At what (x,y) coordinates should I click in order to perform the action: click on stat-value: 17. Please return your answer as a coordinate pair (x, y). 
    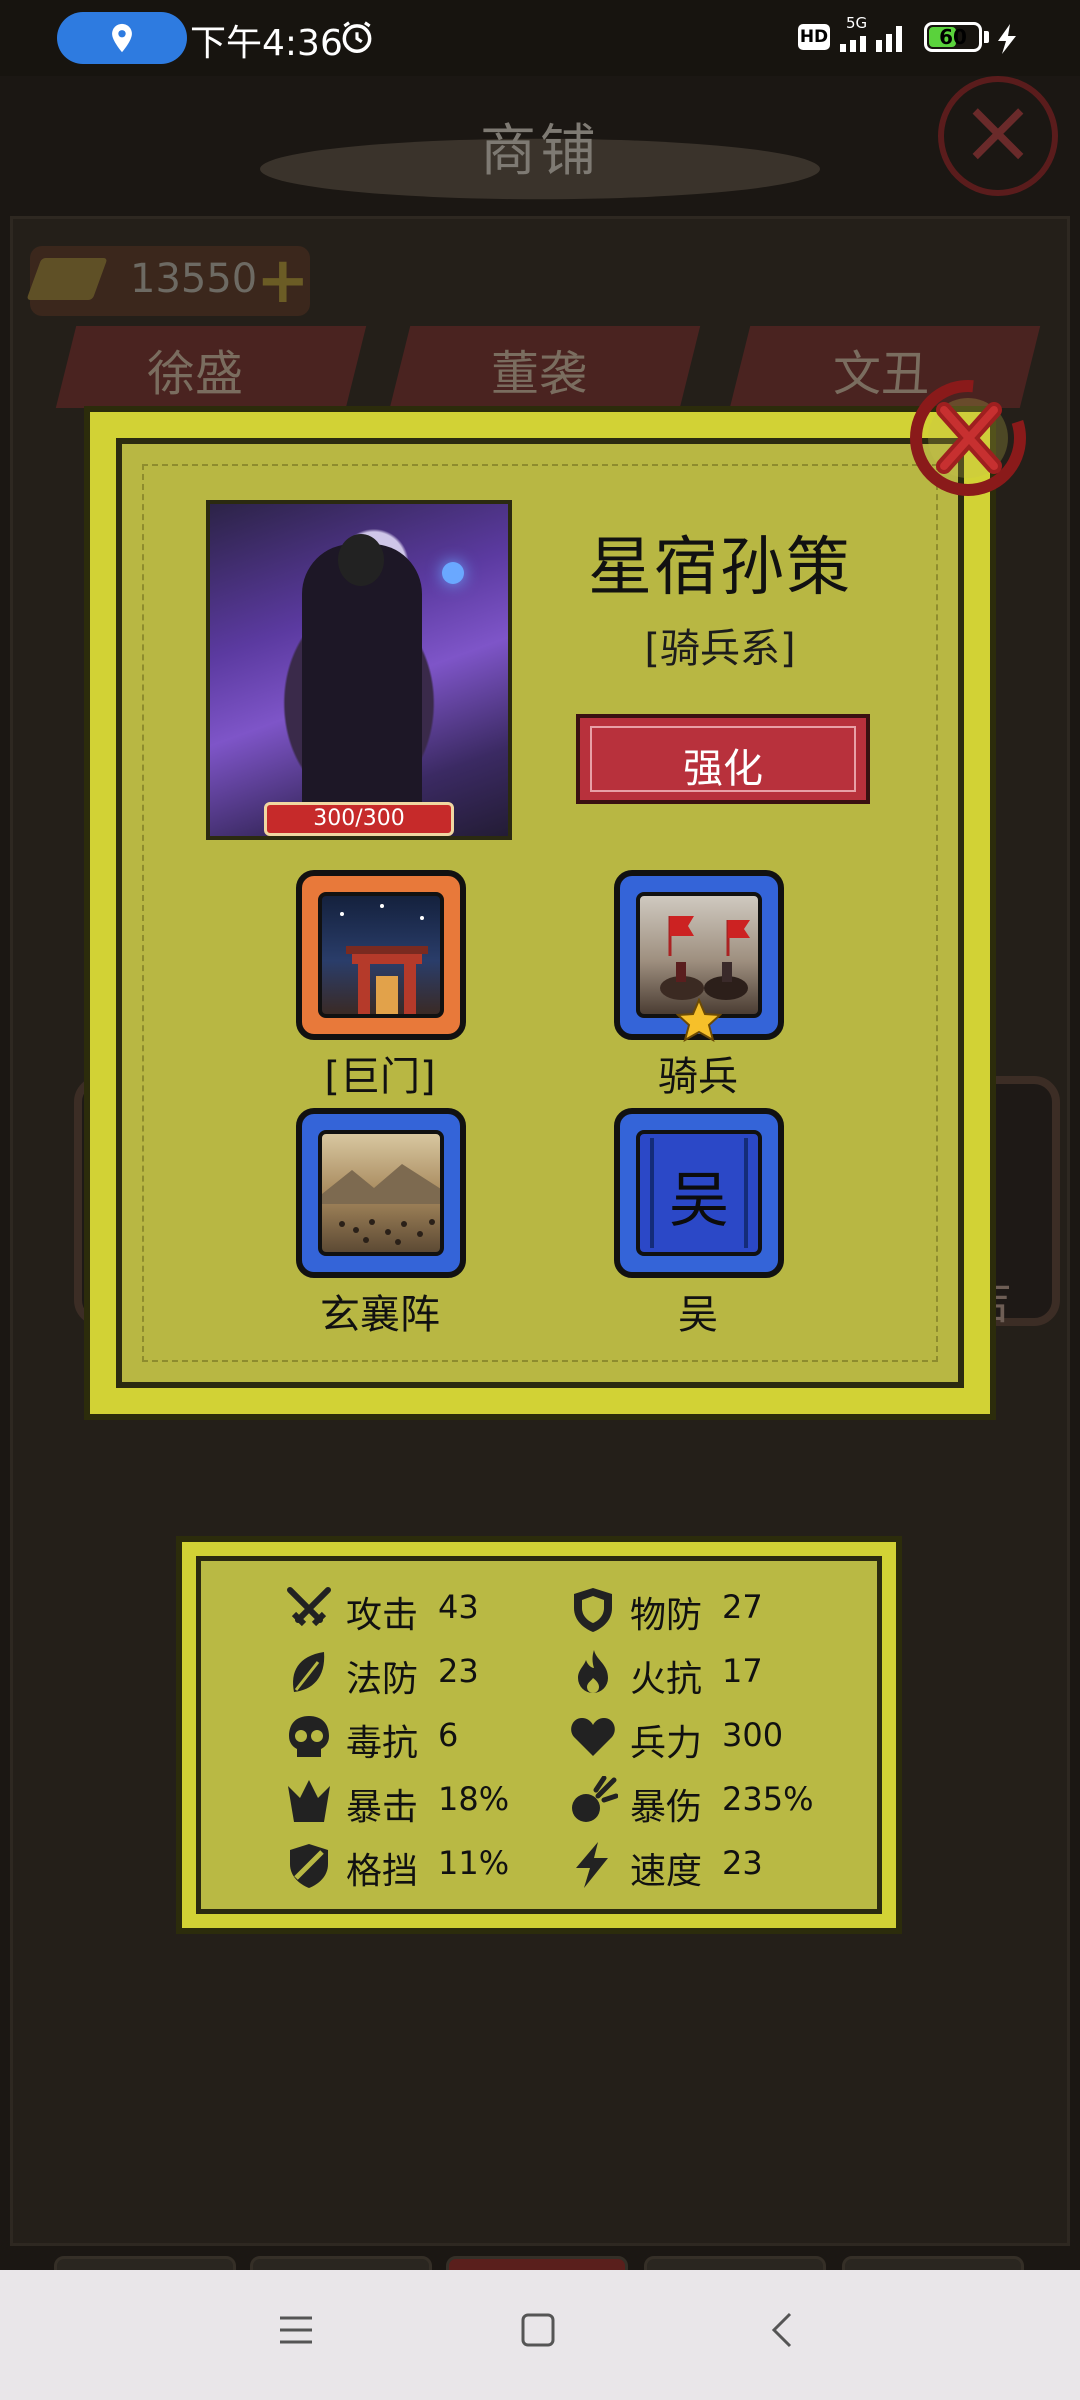
    Looking at the image, I should click on (742, 1671).